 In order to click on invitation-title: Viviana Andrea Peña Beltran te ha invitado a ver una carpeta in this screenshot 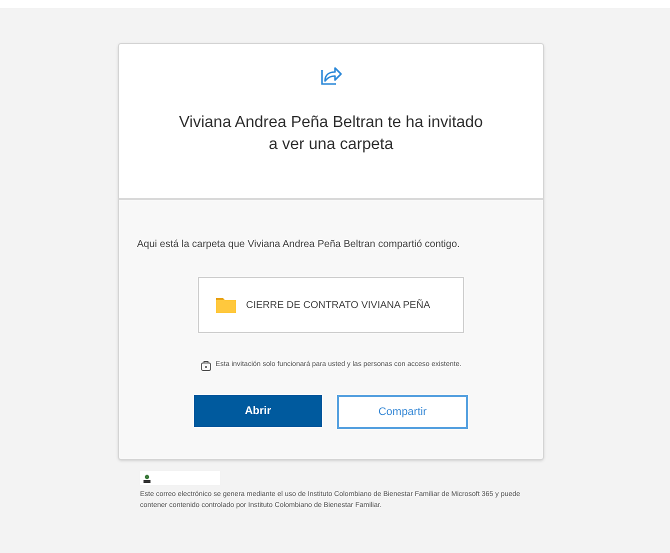, I will do `click(331, 134)`.